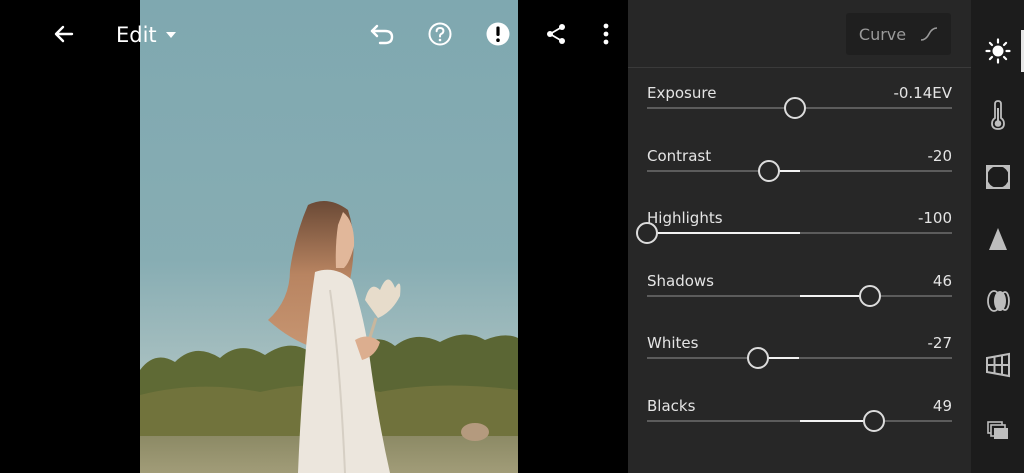  What do you see at coordinates (170, 35) in the screenshot?
I see `caret-down-icon` at bounding box center [170, 35].